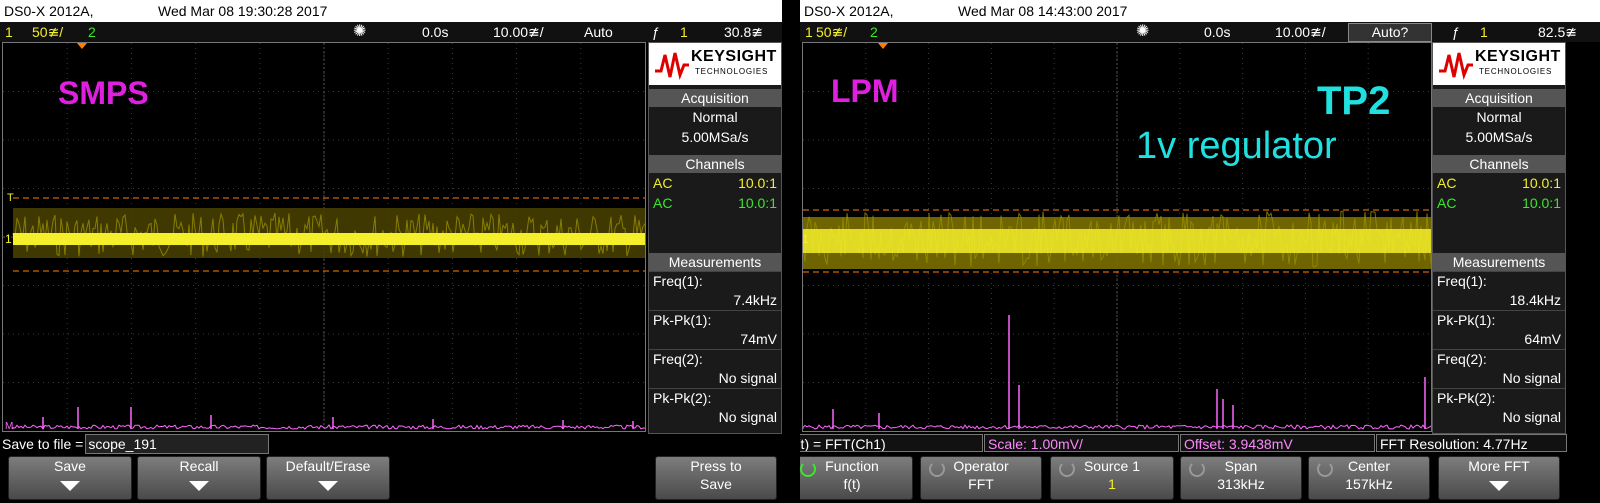 This screenshot has width=1600, height=503. I want to click on math-fft-trace, so click(328, 418).